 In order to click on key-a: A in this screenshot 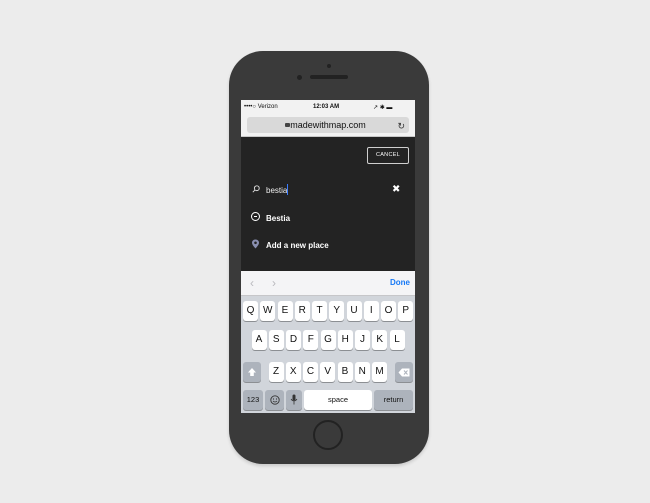, I will do `click(259, 340)`.